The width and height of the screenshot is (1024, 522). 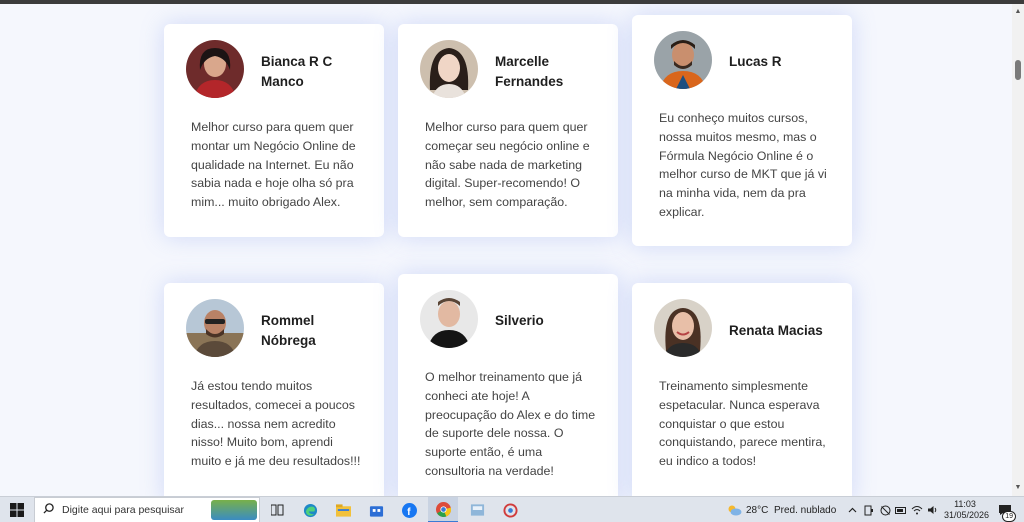 I want to click on wifi-icon, so click(x=917, y=509).